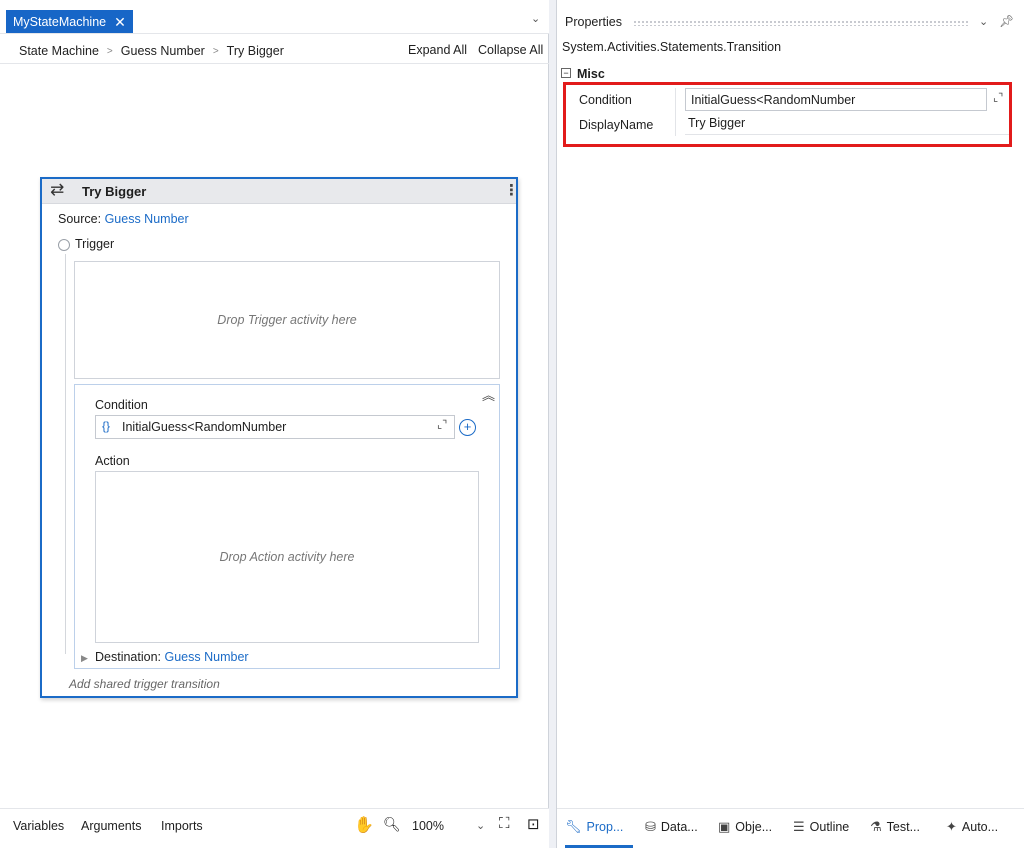  I want to click on trigger-connector-line, so click(65, 454).